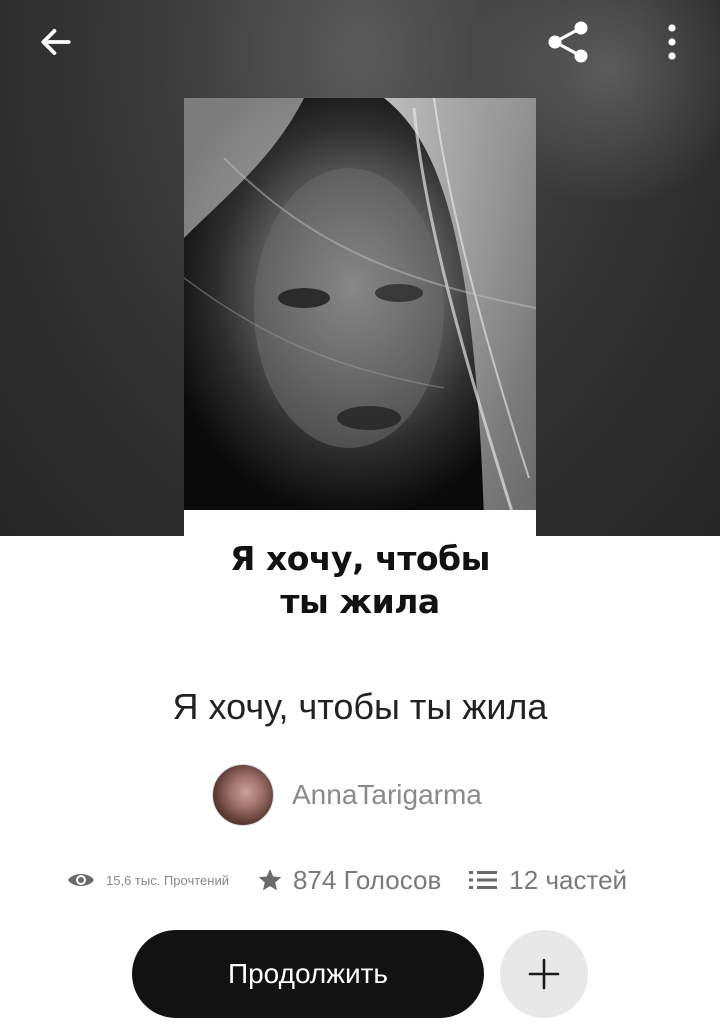 Image resolution: width=720 pixels, height=1032 pixels. Describe the element at coordinates (360, 601) in the screenshot. I see `cover-title-line-2: ты жила` at that location.